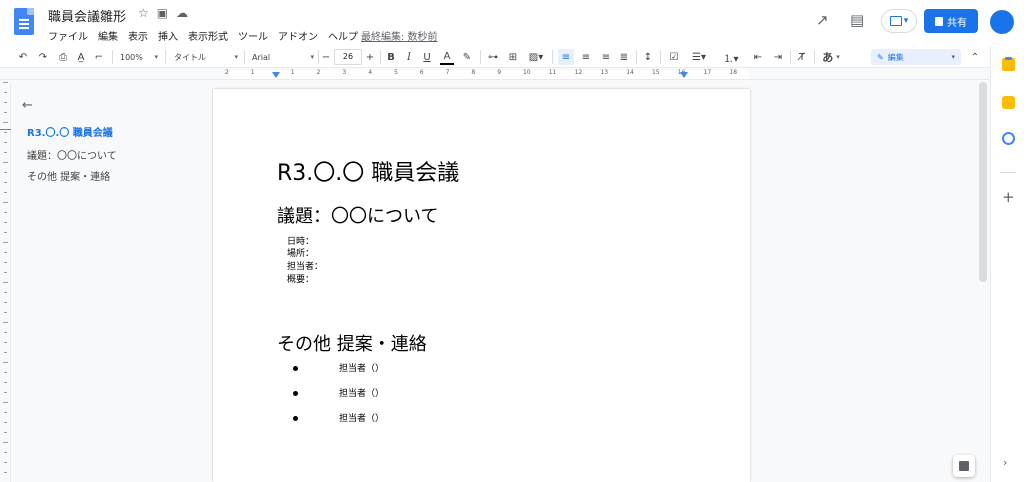  Describe the element at coordinates (513, 57) in the screenshot. I see `add-comment-icon: ⊞` at that location.